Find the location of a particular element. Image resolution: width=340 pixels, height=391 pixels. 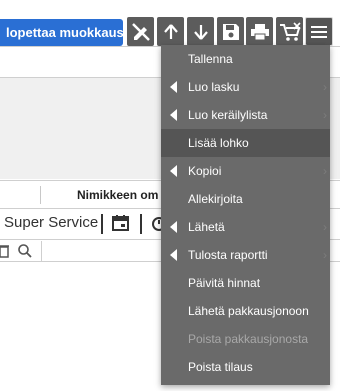

arrow-down-icon is located at coordinates (200, 32).